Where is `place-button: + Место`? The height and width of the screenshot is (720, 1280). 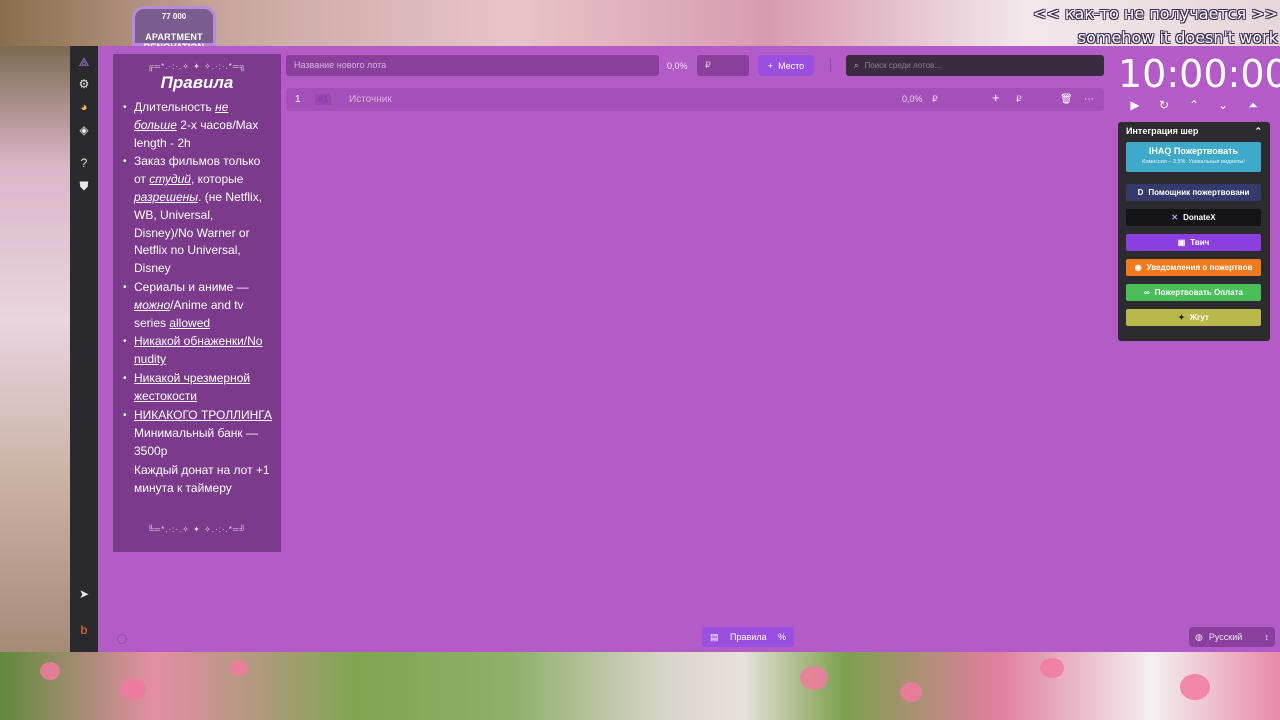 place-button: + Место is located at coordinates (786, 65).